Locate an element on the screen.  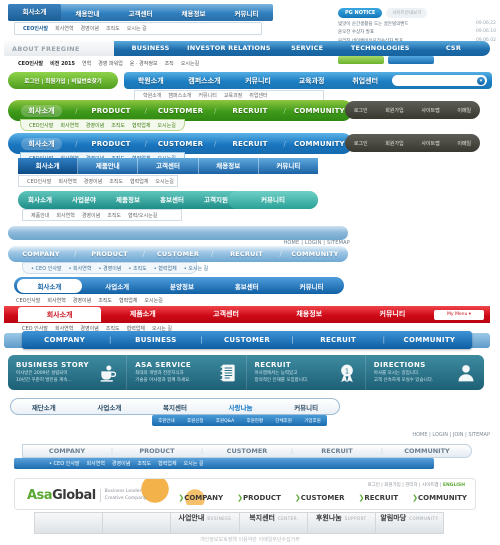
nav-item-4-1: PRODUCT is located at coordinates (110, 111).